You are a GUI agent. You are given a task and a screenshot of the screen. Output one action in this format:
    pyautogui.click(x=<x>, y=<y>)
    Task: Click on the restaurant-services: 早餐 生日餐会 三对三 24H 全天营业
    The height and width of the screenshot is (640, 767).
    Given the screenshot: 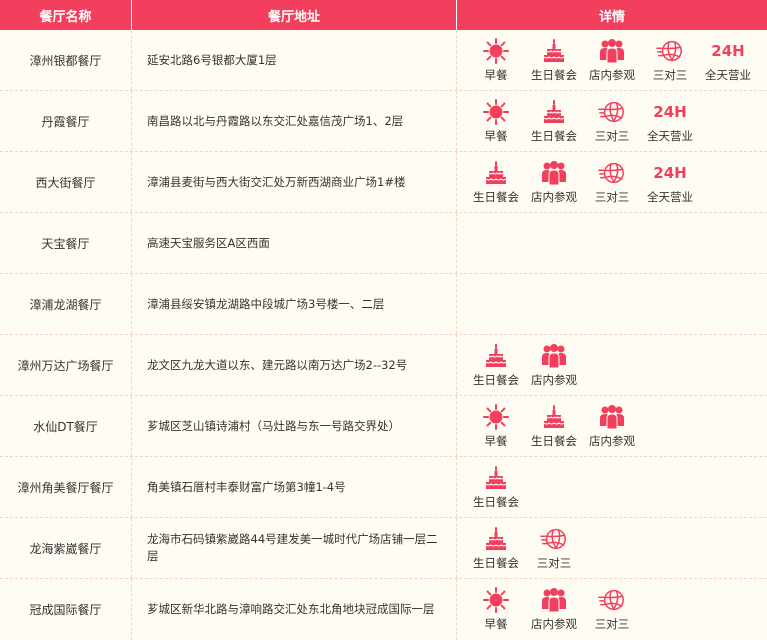 What is the action you would take?
    pyautogui.click(x=612, y=121)
    